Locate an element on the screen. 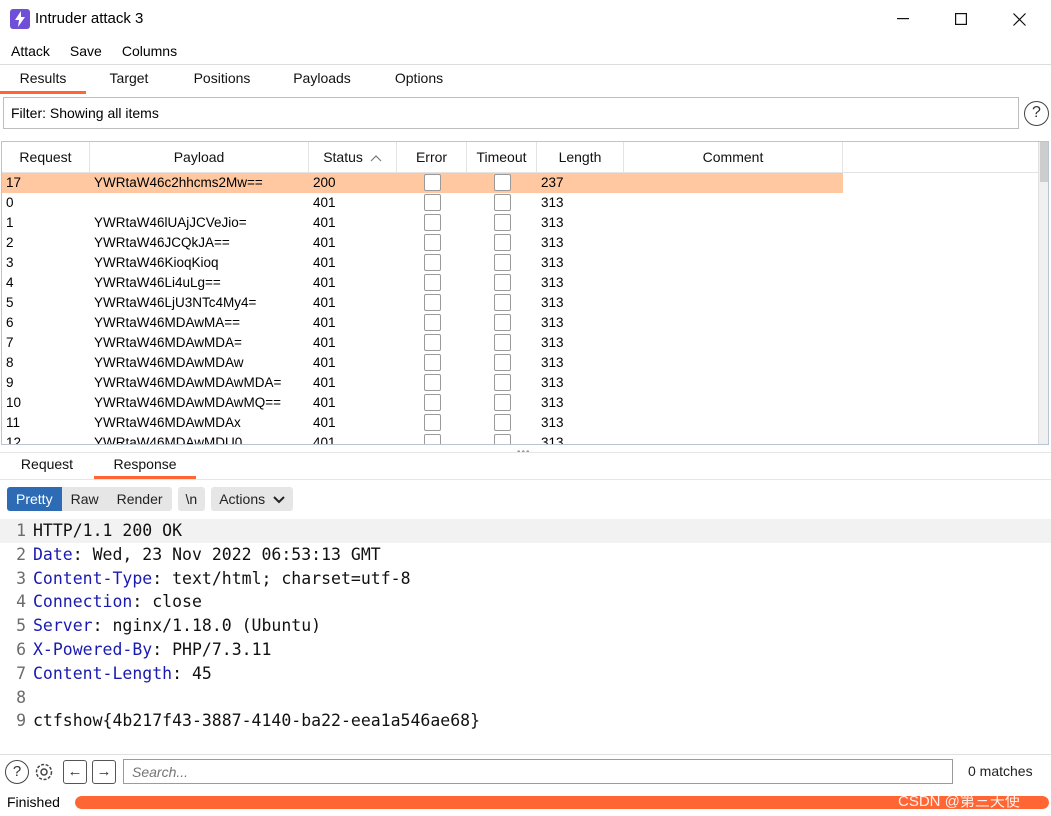 This screenshot has height=816, width=1051. table-row: 8 YWRtaW46MDAwMDAw 401 313 is located at coordinates (520, 363).